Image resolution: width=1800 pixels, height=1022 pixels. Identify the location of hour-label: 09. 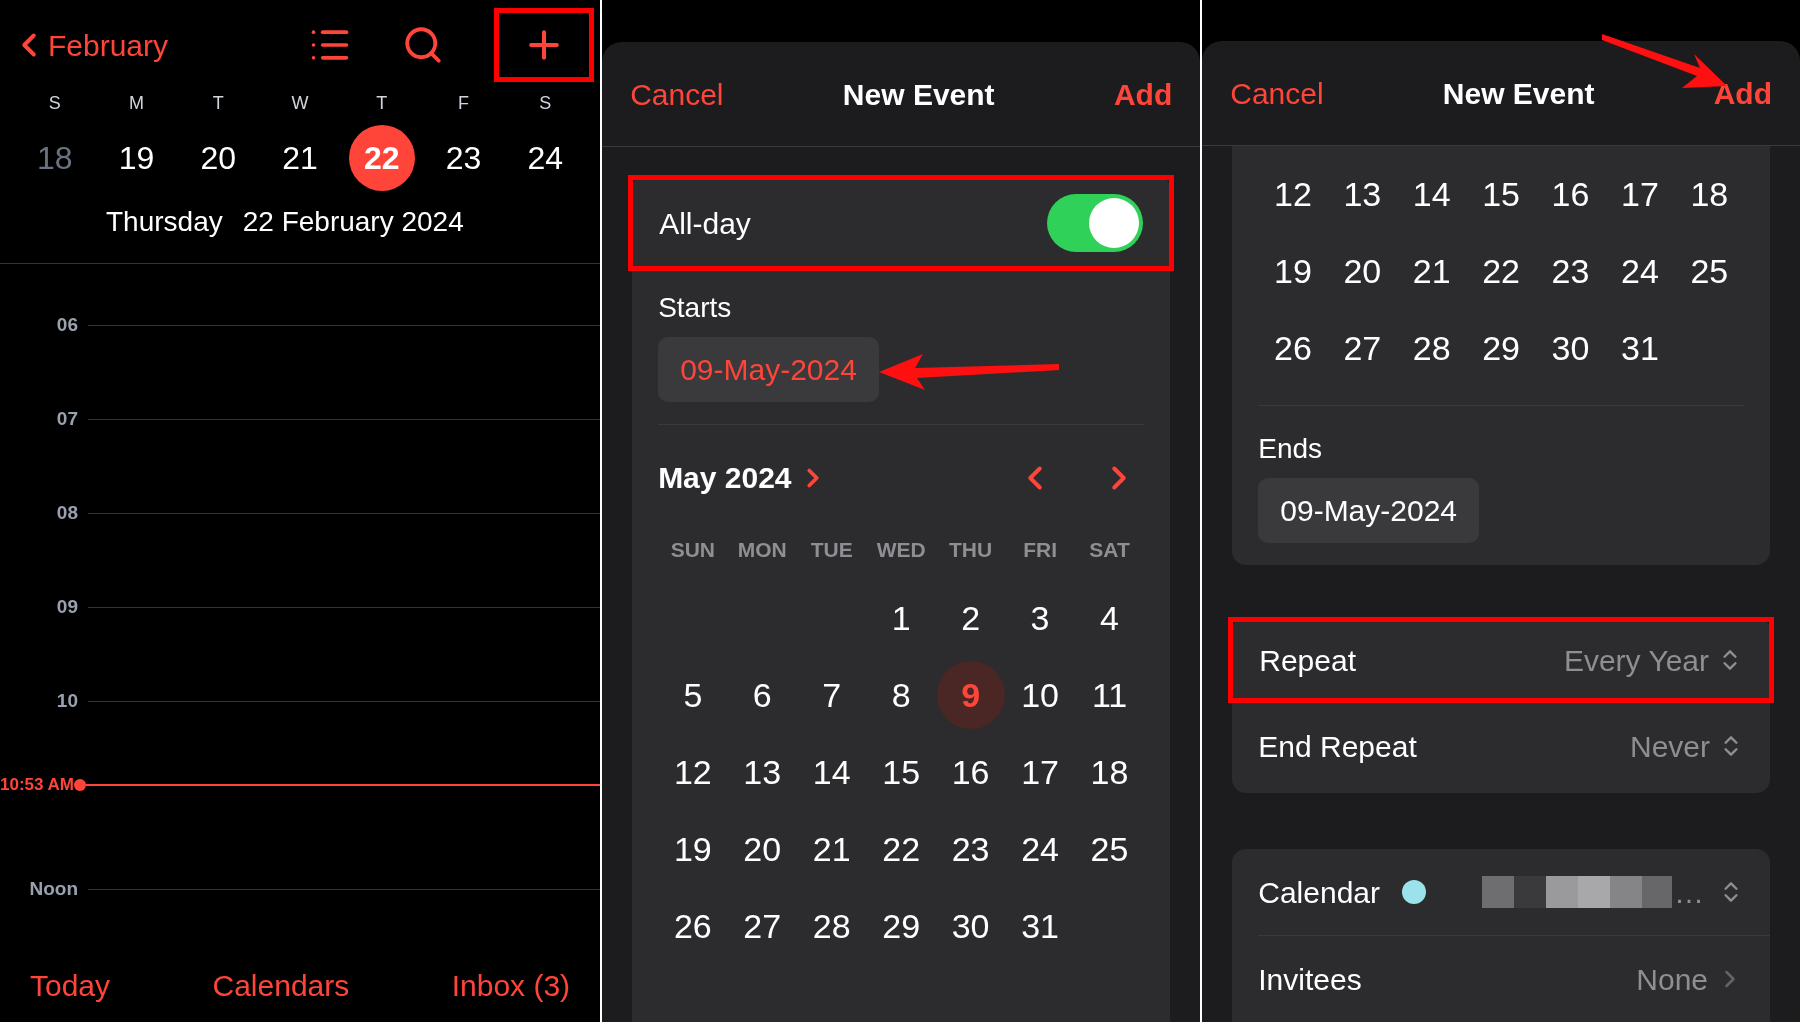
(67, 606).